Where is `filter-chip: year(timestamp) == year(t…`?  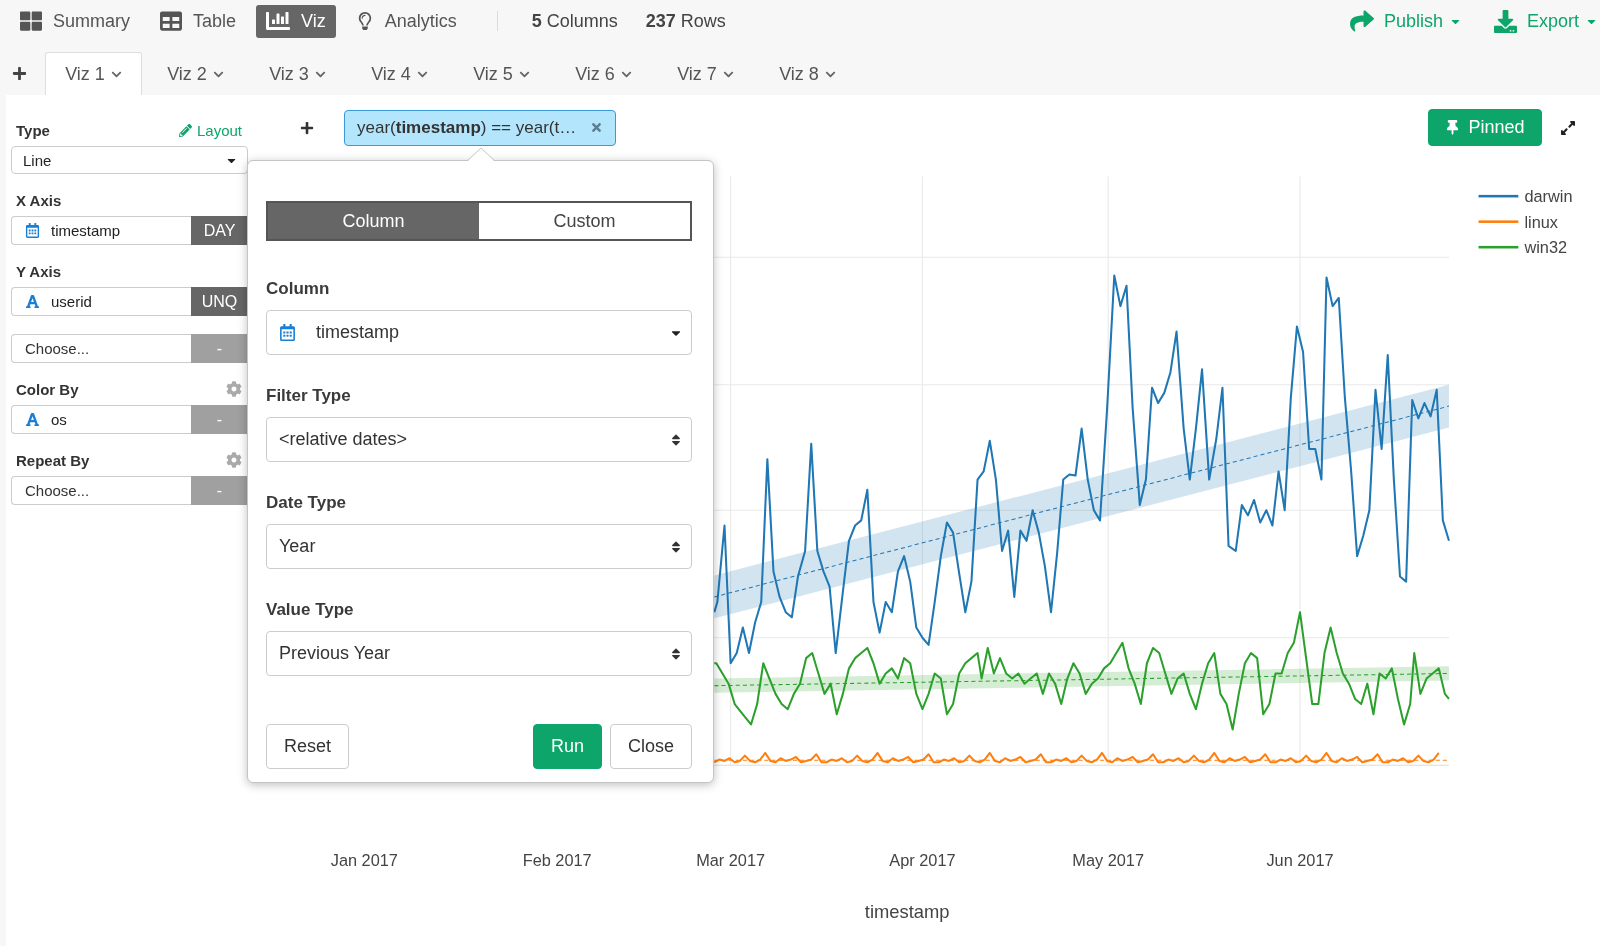 filter-chip: year(timestamp) == year(t… is located at coordinates (480, 127).